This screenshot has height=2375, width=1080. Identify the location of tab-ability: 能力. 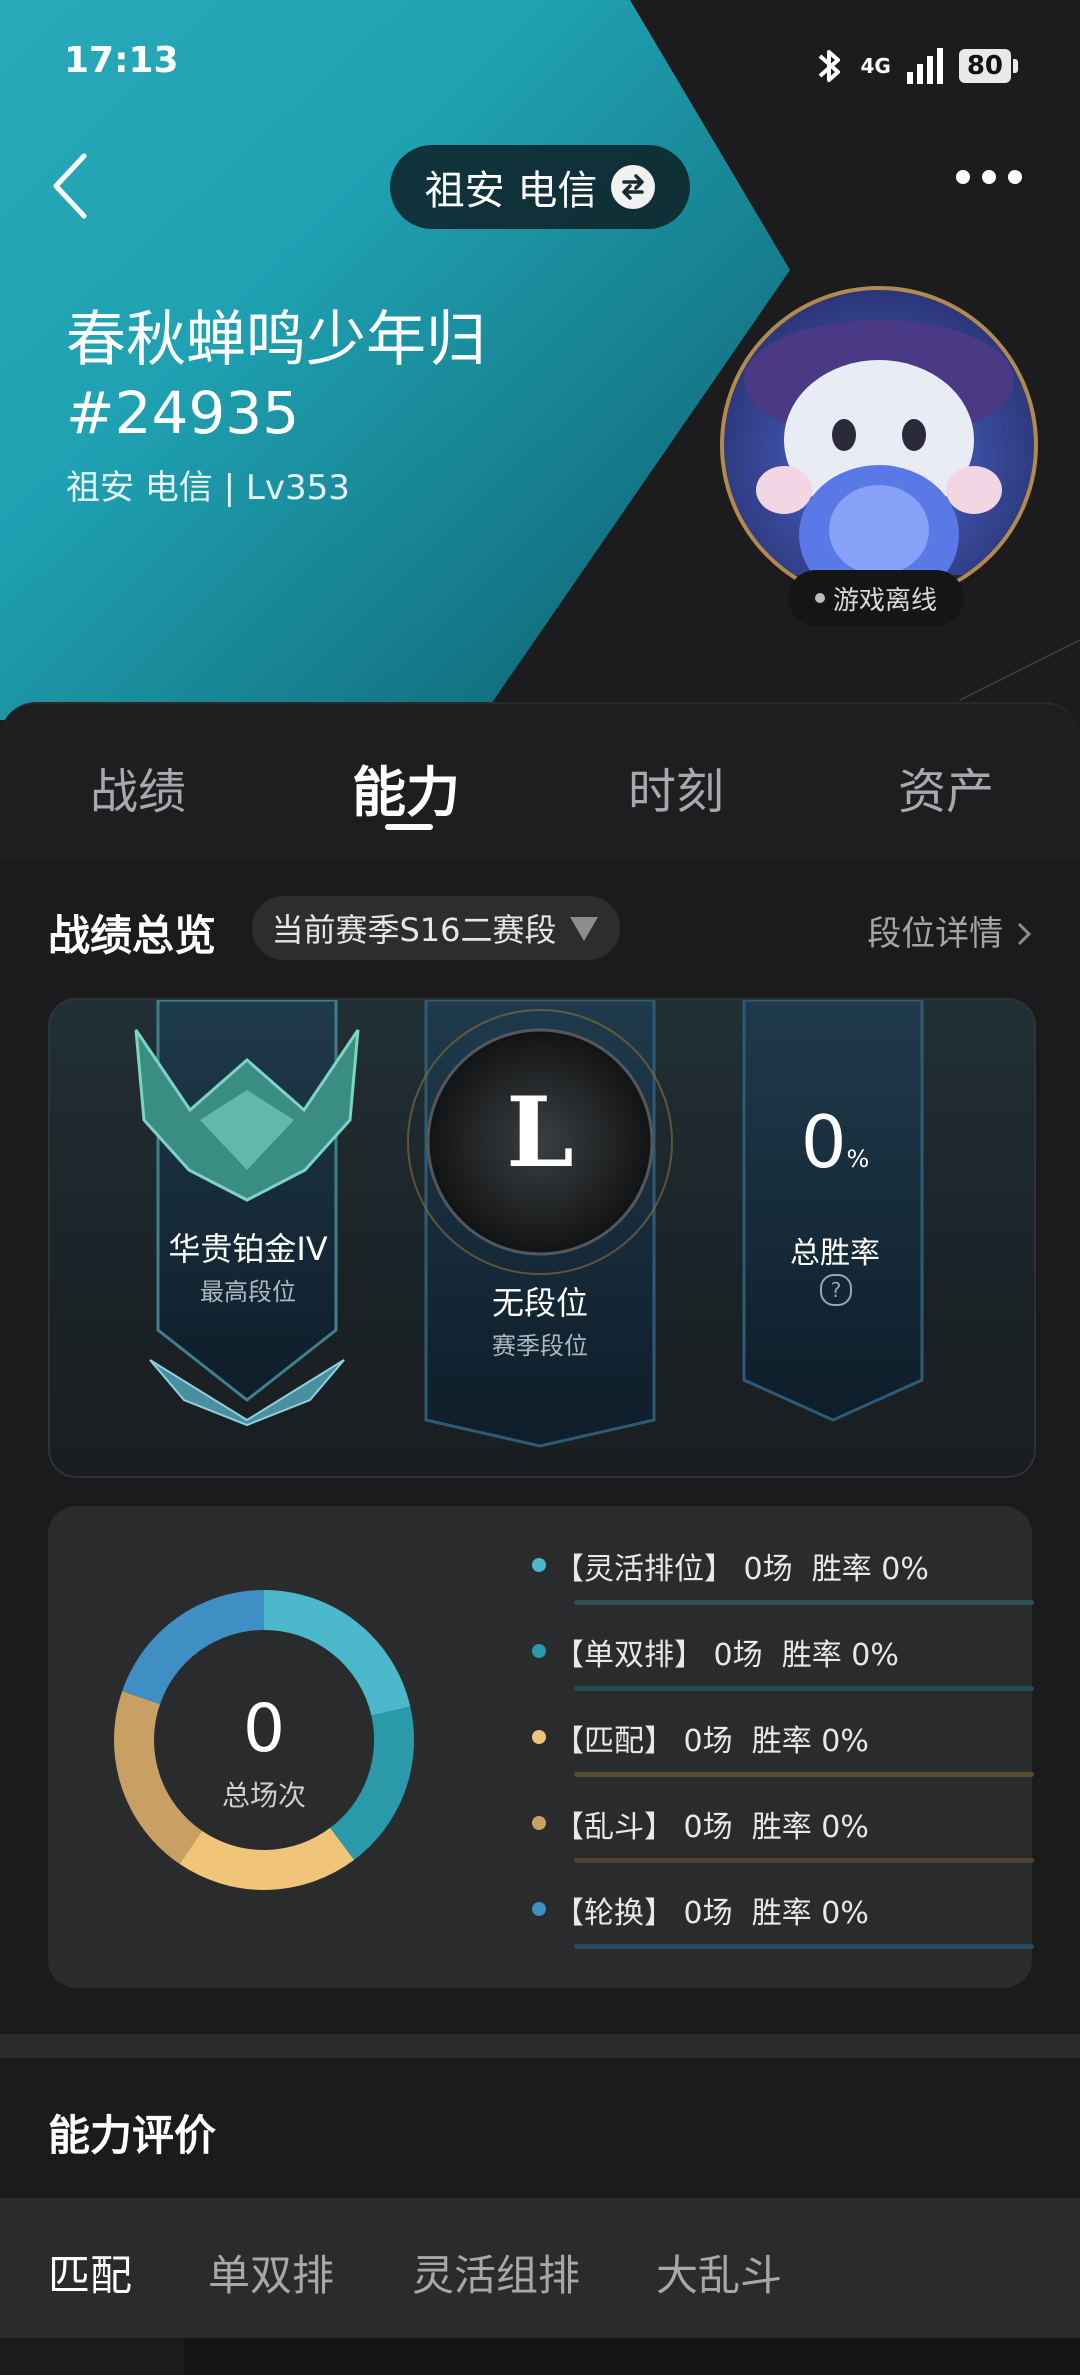
(406, 787).